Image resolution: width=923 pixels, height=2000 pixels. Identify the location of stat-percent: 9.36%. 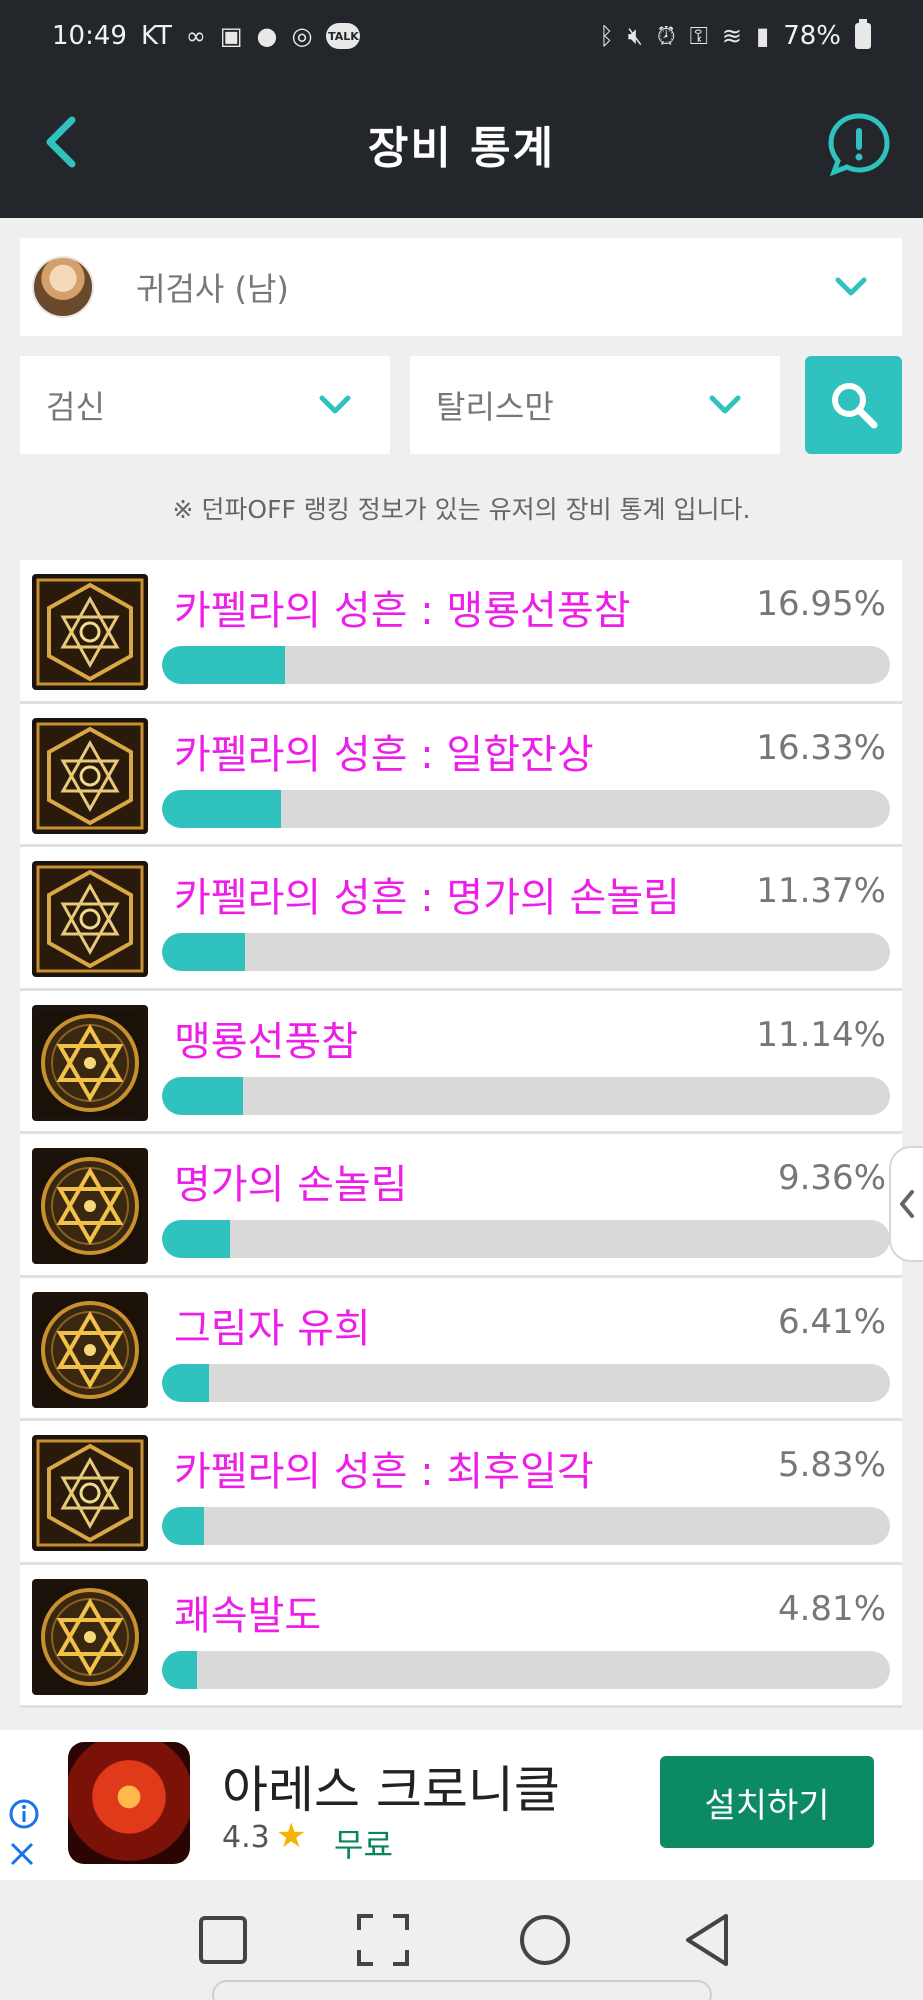
(831, 1178).